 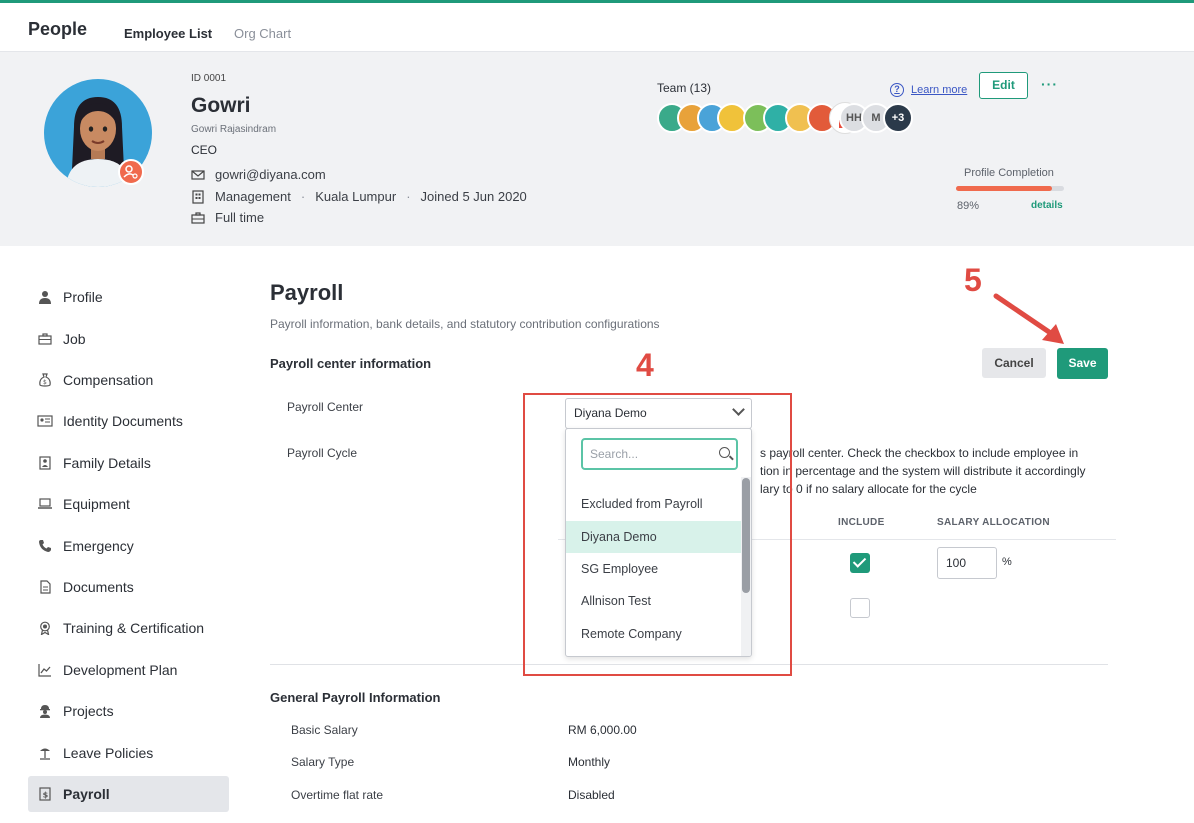 What do you see at coordinates (45, 753) in the screenshot?
I see `beach-icon` at bounding box center [45, 753].